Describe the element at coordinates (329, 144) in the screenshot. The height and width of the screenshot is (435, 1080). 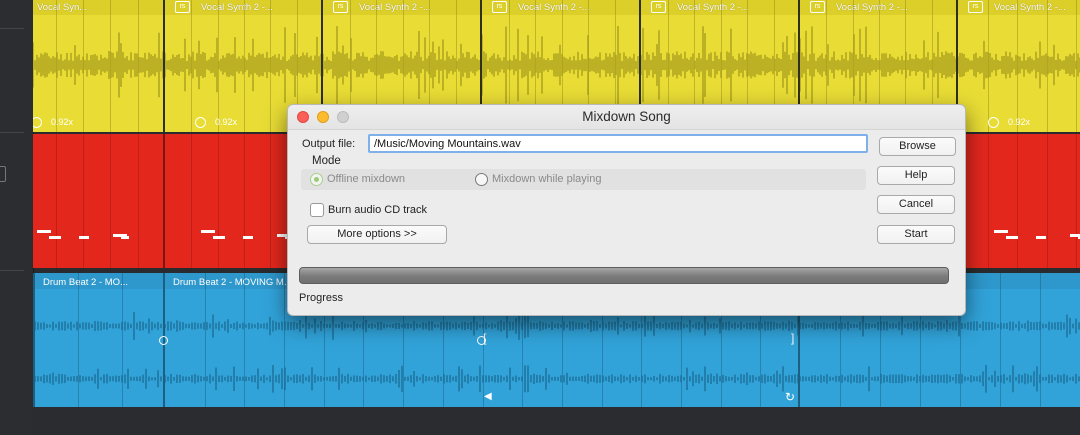
I see `output-file-label: Output file:` at that location.